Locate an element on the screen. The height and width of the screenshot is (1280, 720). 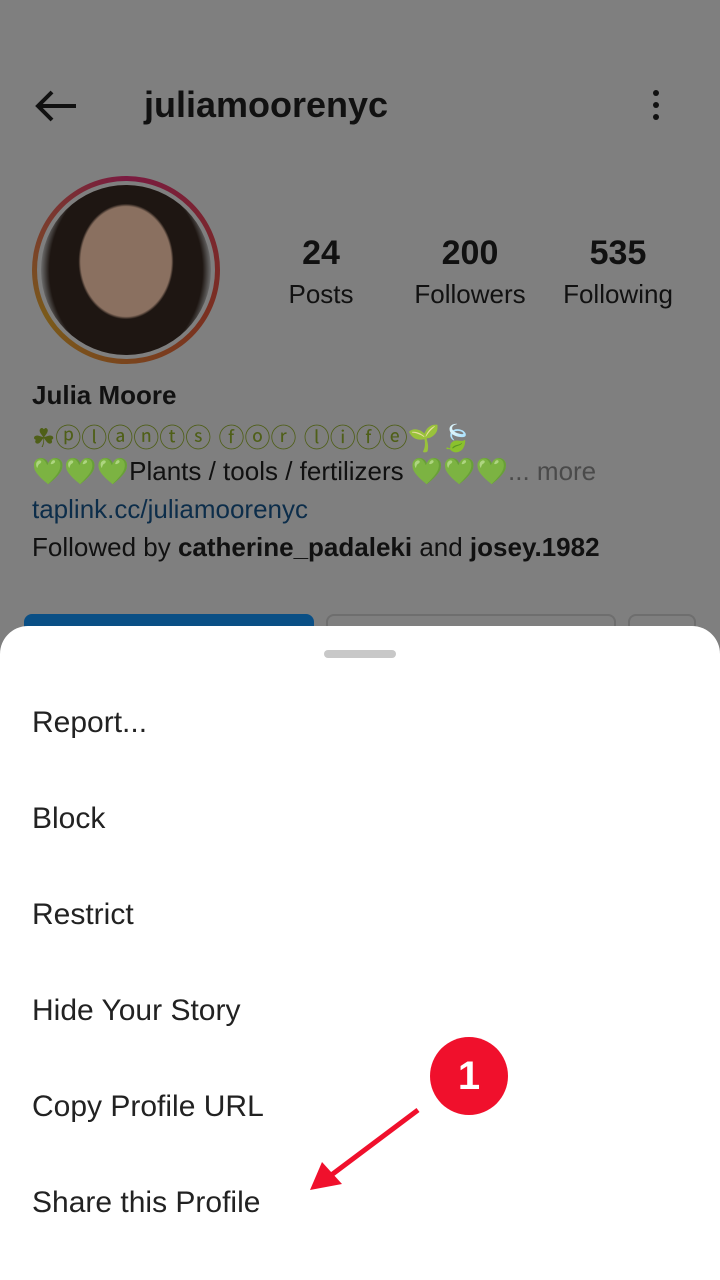
stat-posts: 24 Posts is located at coordinates (321, 272).